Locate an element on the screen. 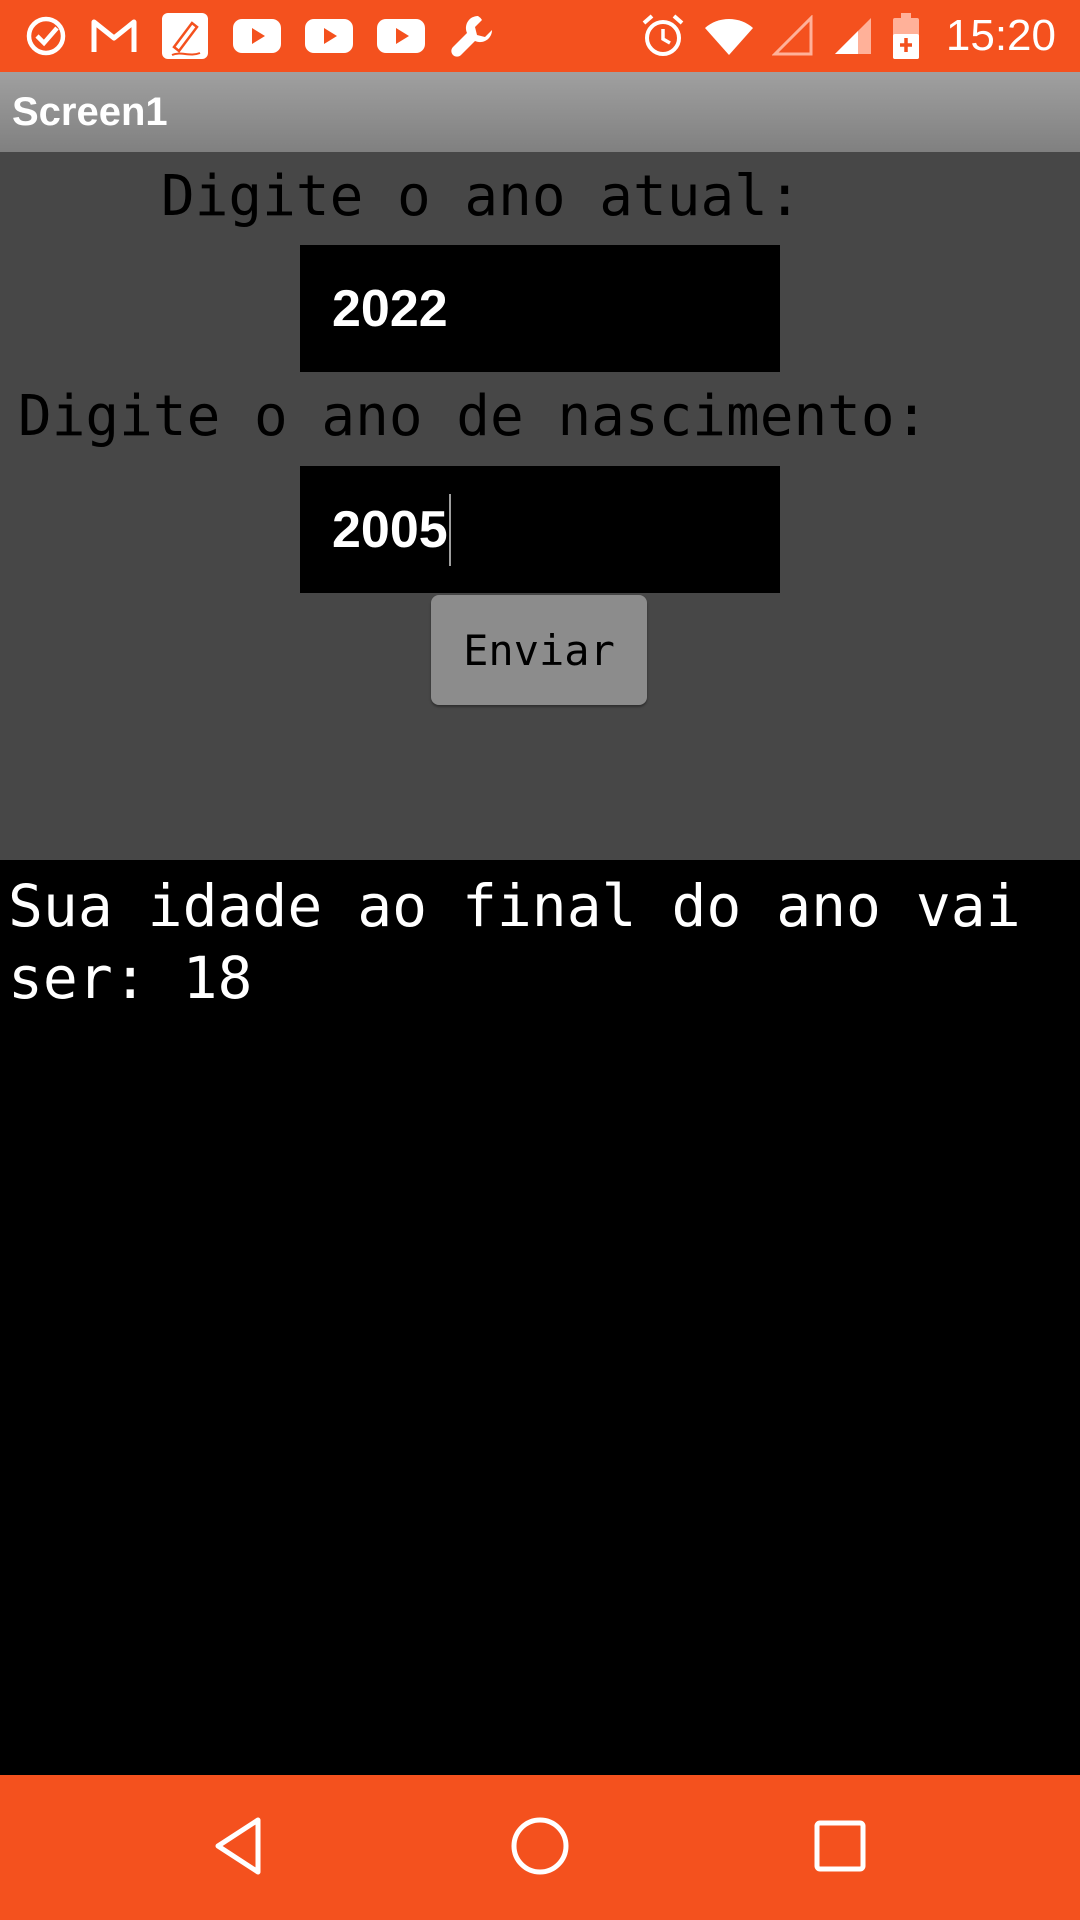 The width and height of the screenshot is (1080, 1920). wifi-icon is located at coordinates (729, 36).